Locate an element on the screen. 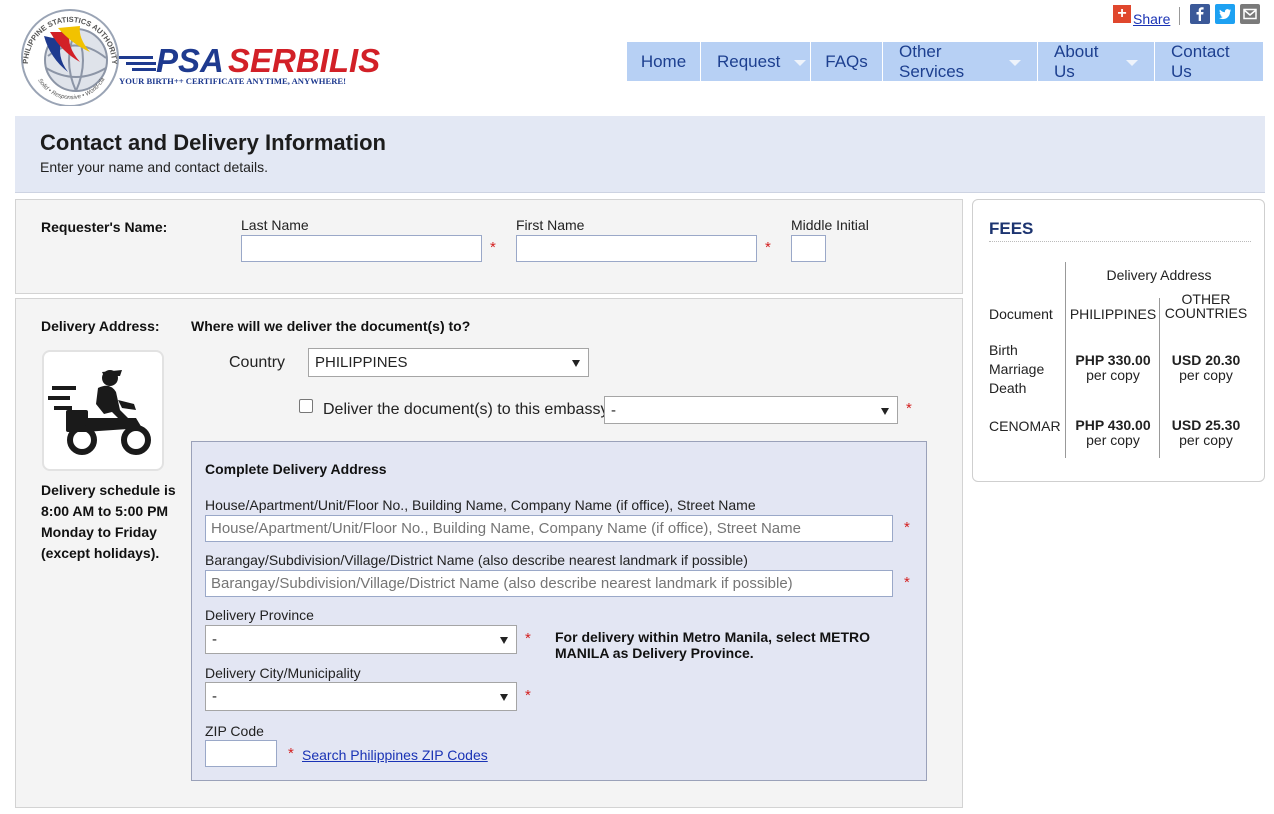 The width and height of the screenshot is (1274, 814). facebook-icon is located at coordinates (1200, 14).